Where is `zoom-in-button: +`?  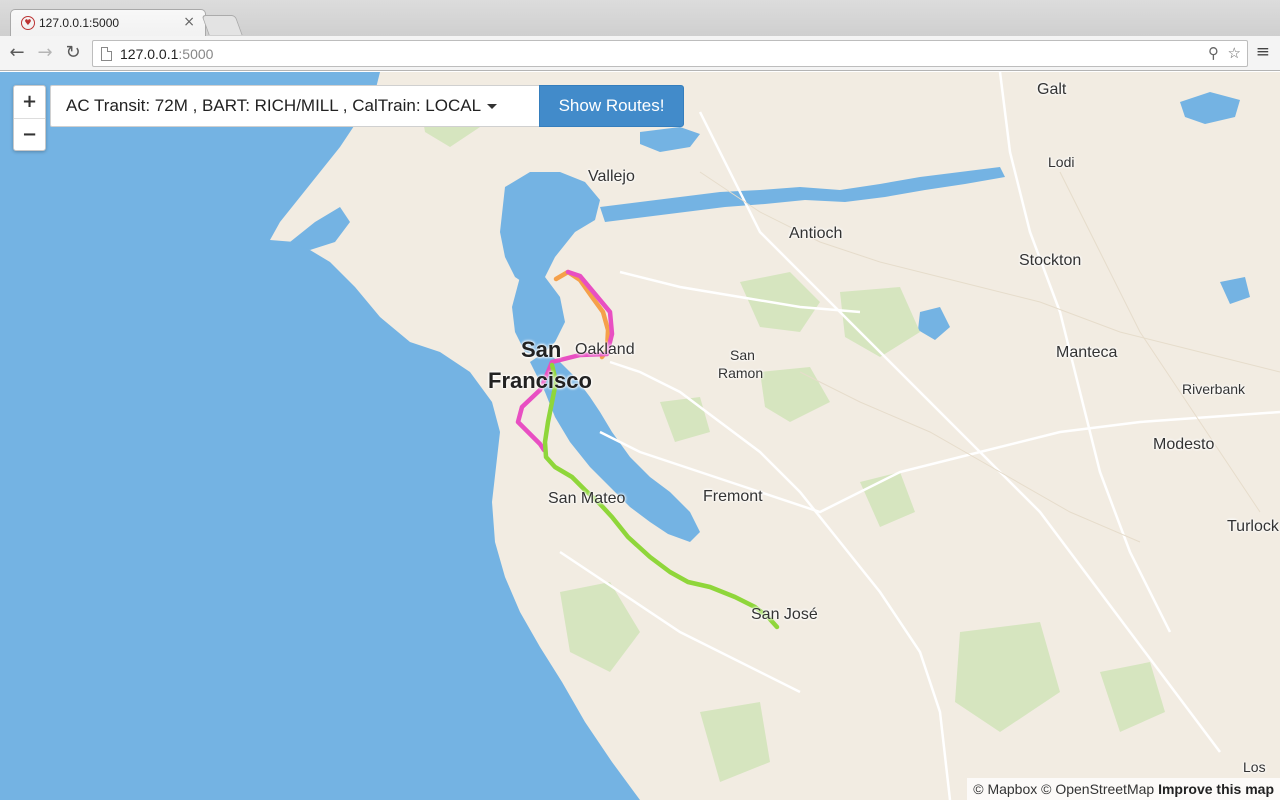
zoom-in-button: + is located at coordinates (29, 102).